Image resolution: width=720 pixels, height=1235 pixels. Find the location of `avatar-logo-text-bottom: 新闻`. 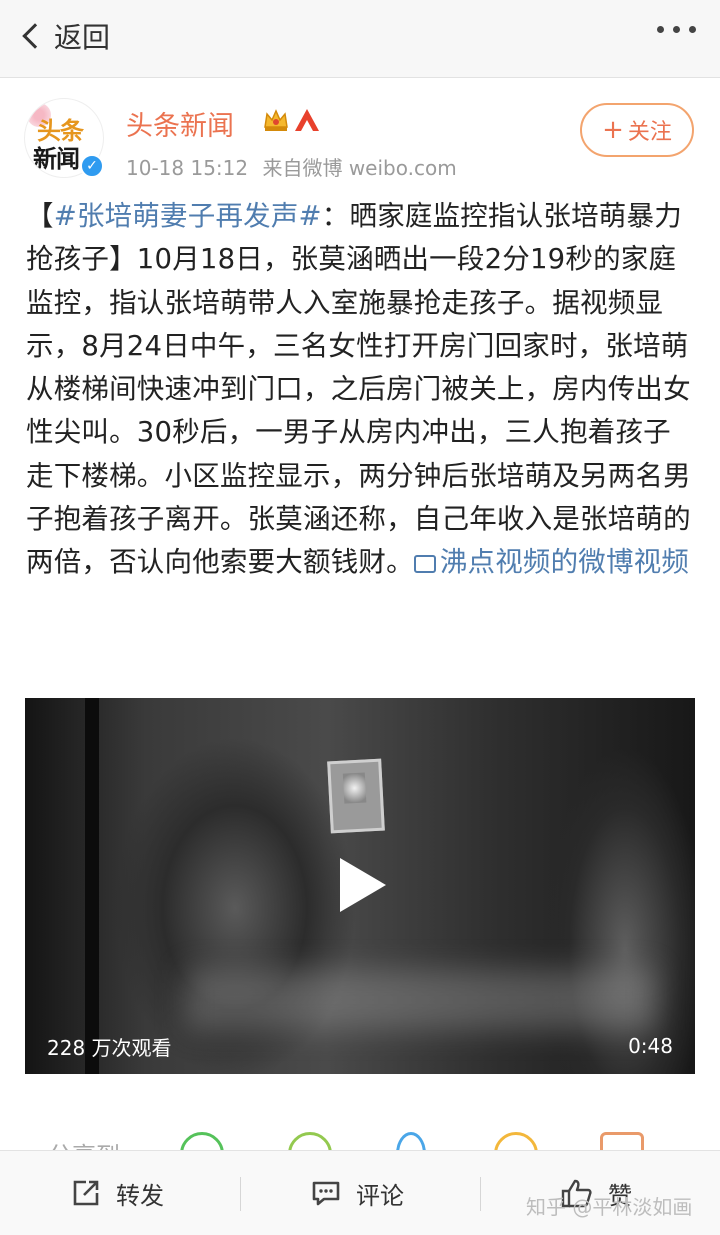

avatar-logo-text-bottom: 新闻 is located at coordinates (56, 159).